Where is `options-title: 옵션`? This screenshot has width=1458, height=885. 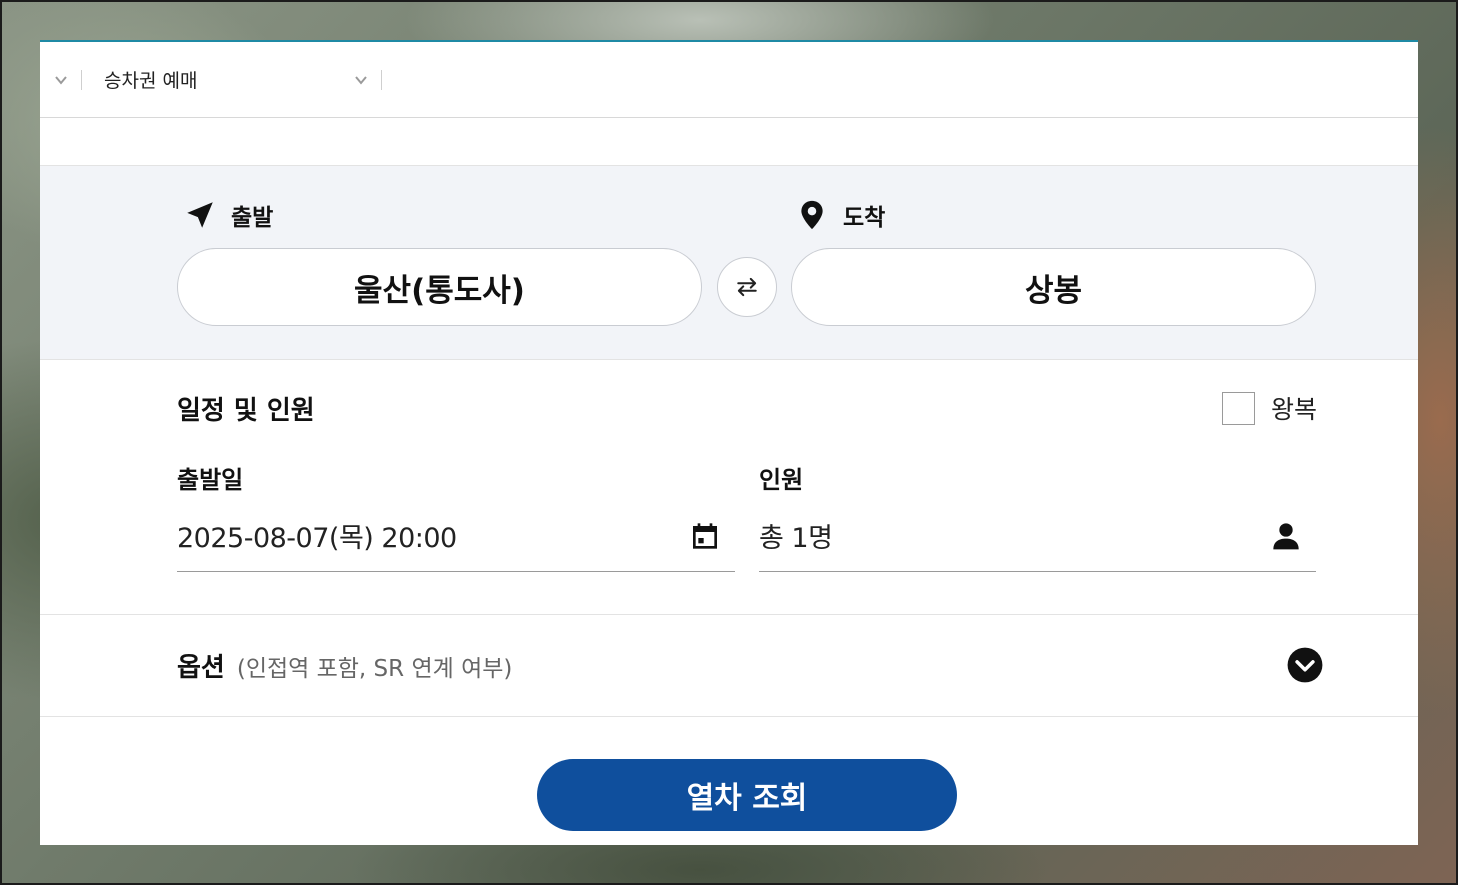
options-title: 옵션 is located at coordinates (201, 668).